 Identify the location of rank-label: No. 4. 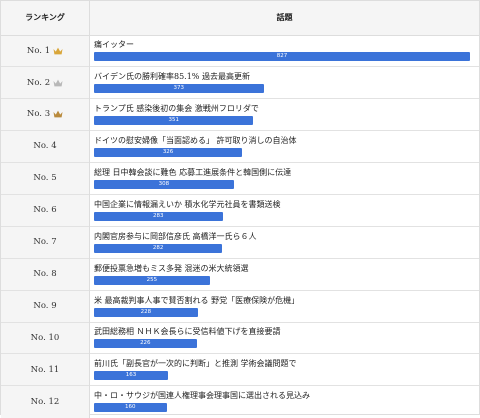
(45, 146).